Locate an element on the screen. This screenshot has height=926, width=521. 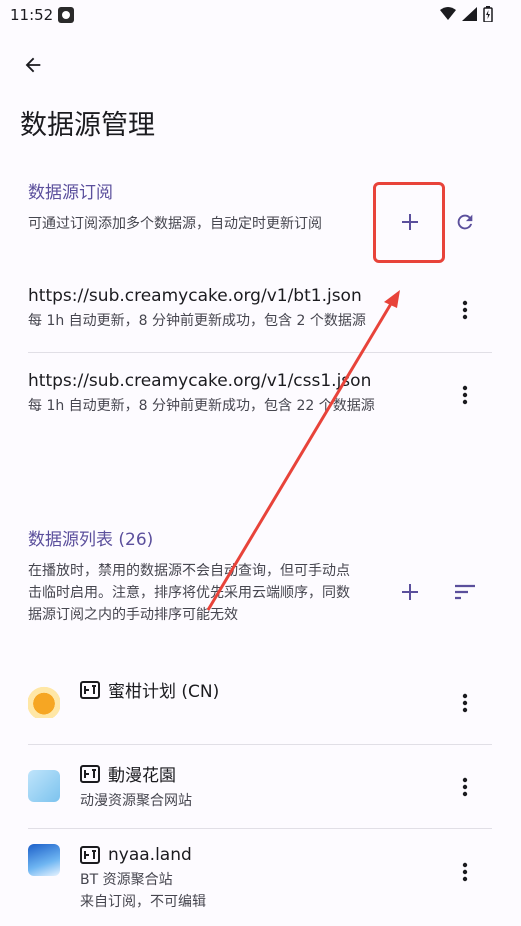
source-subtitle: BT 资源聚合站 is located at coordinates (126, 880).